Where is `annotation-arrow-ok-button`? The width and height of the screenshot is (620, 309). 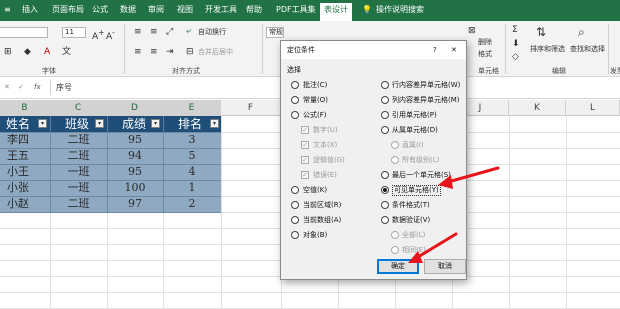 annotation-arrow-ok-button is located at coordinates (433, 247).